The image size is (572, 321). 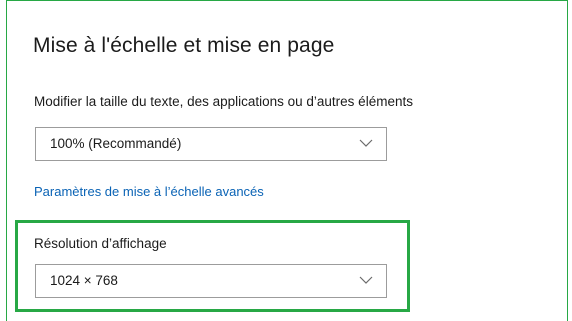 I want to click on resolution-dropdown: 1024 × 768, so click(x=211, y=281).